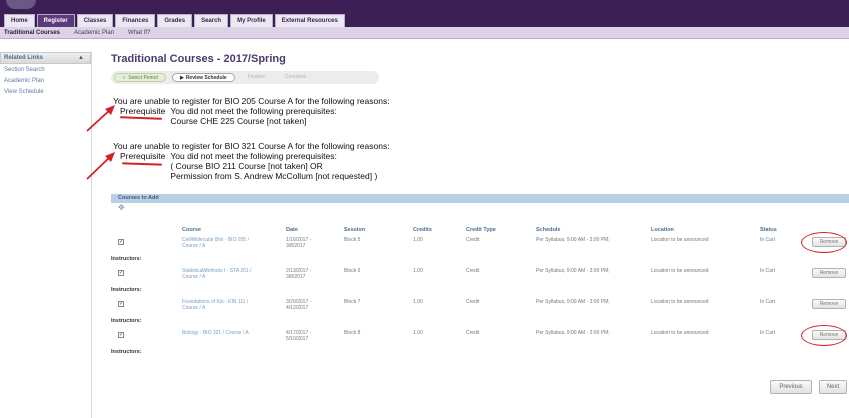  I want to click on move-icon: ✥, so click(121, 207).